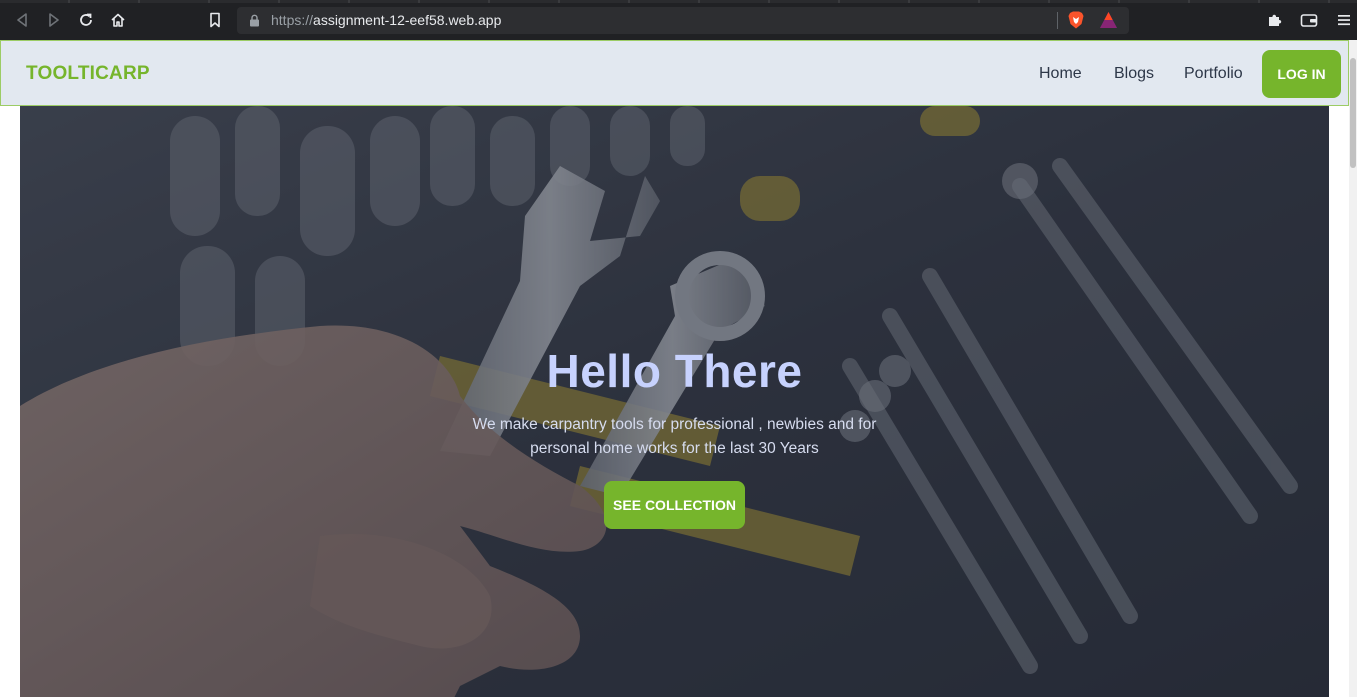  I want to click on home-button, so click(118, 20).